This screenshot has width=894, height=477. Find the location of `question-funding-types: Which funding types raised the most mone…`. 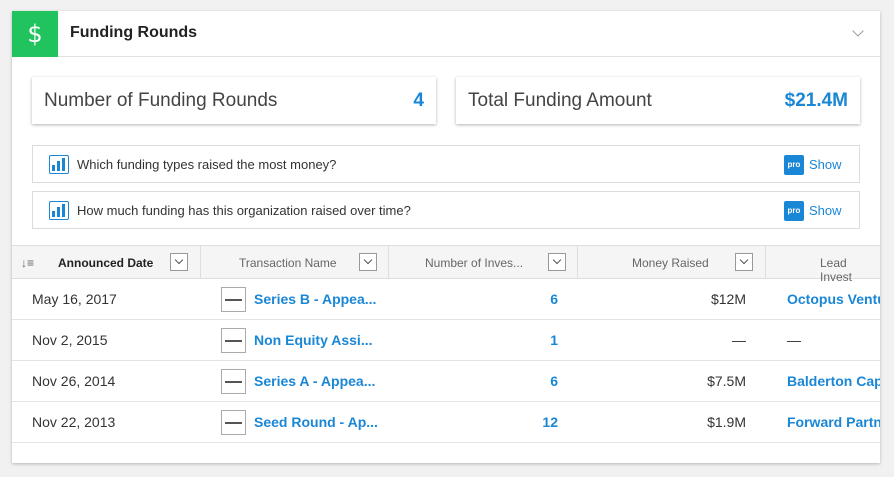

question-funding-types: Which funding types raised the most mone… is located at coordinates (446, 164).